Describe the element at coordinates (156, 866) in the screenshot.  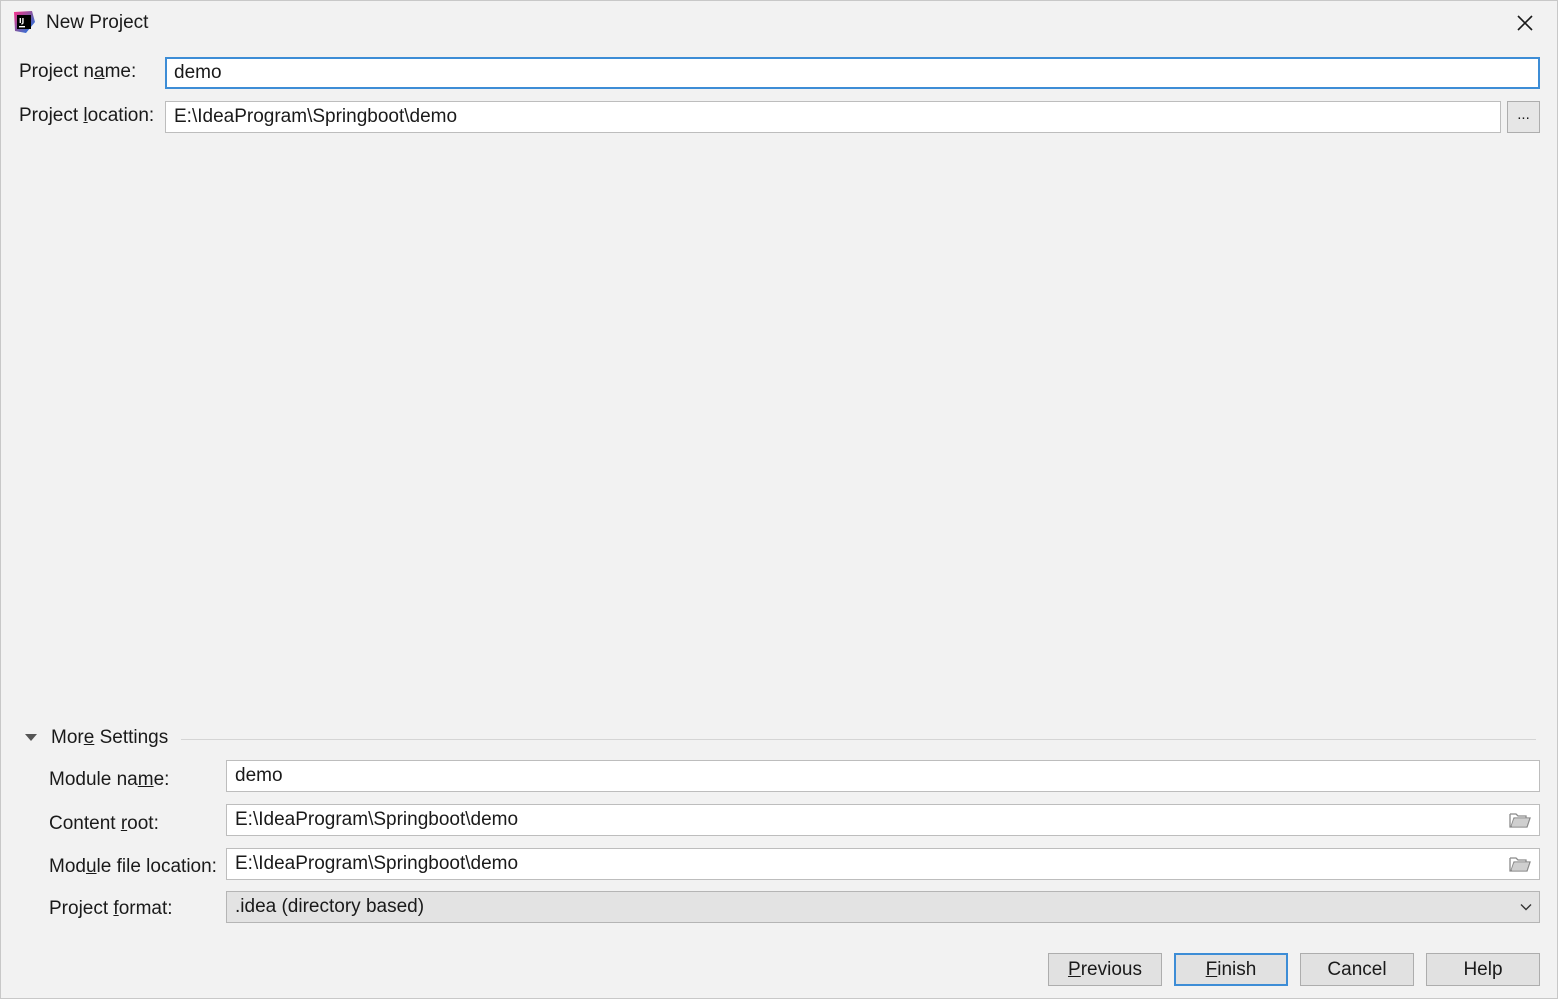
I see `label-text: le file location:` at that location.